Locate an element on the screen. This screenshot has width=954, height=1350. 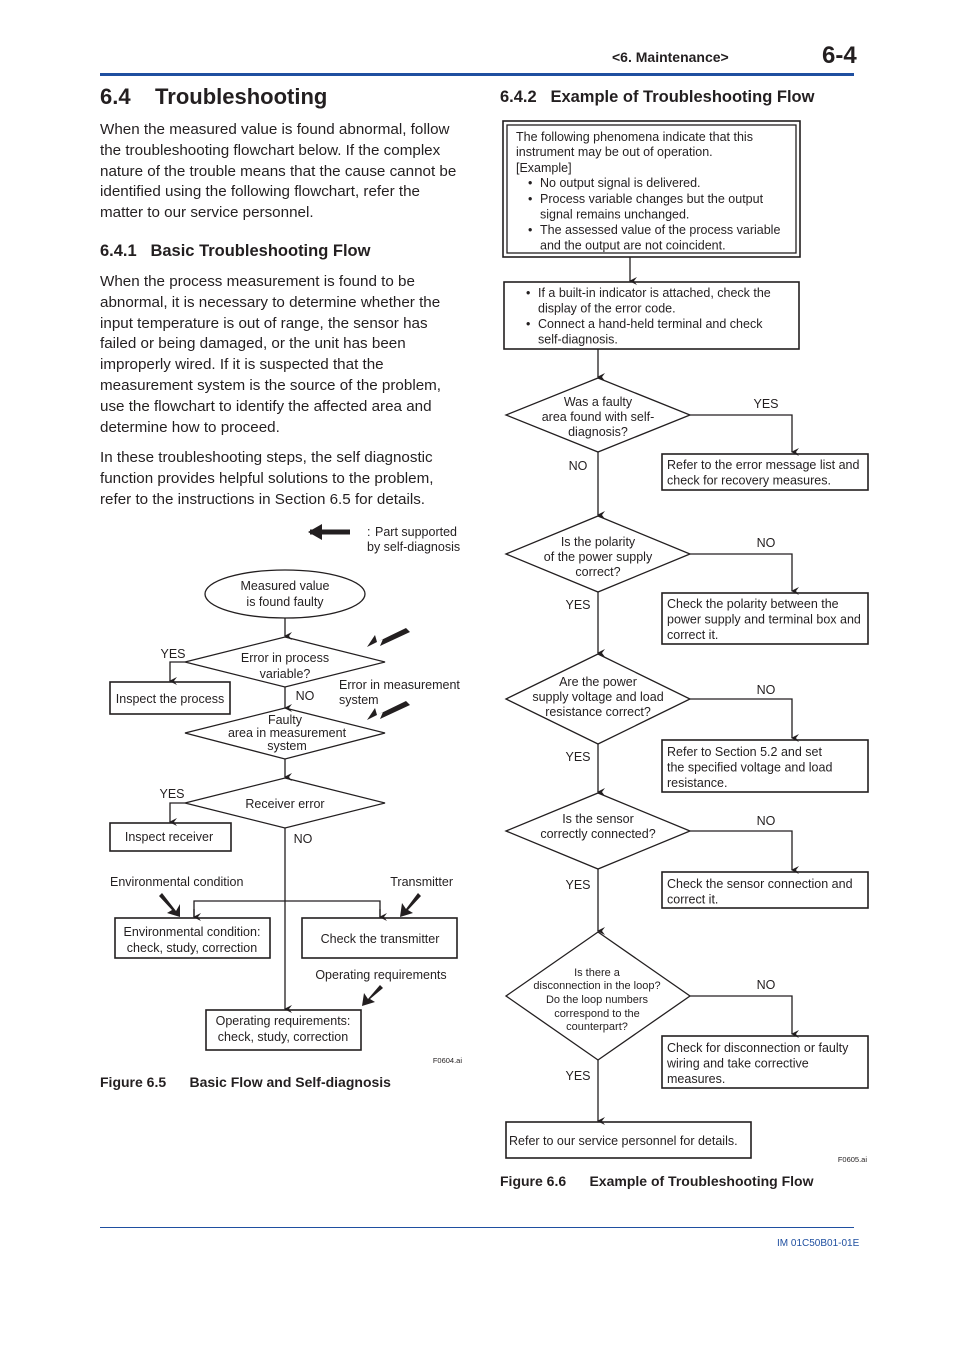
q3-line3: resistance correct? is located at coordinates (598, 712).